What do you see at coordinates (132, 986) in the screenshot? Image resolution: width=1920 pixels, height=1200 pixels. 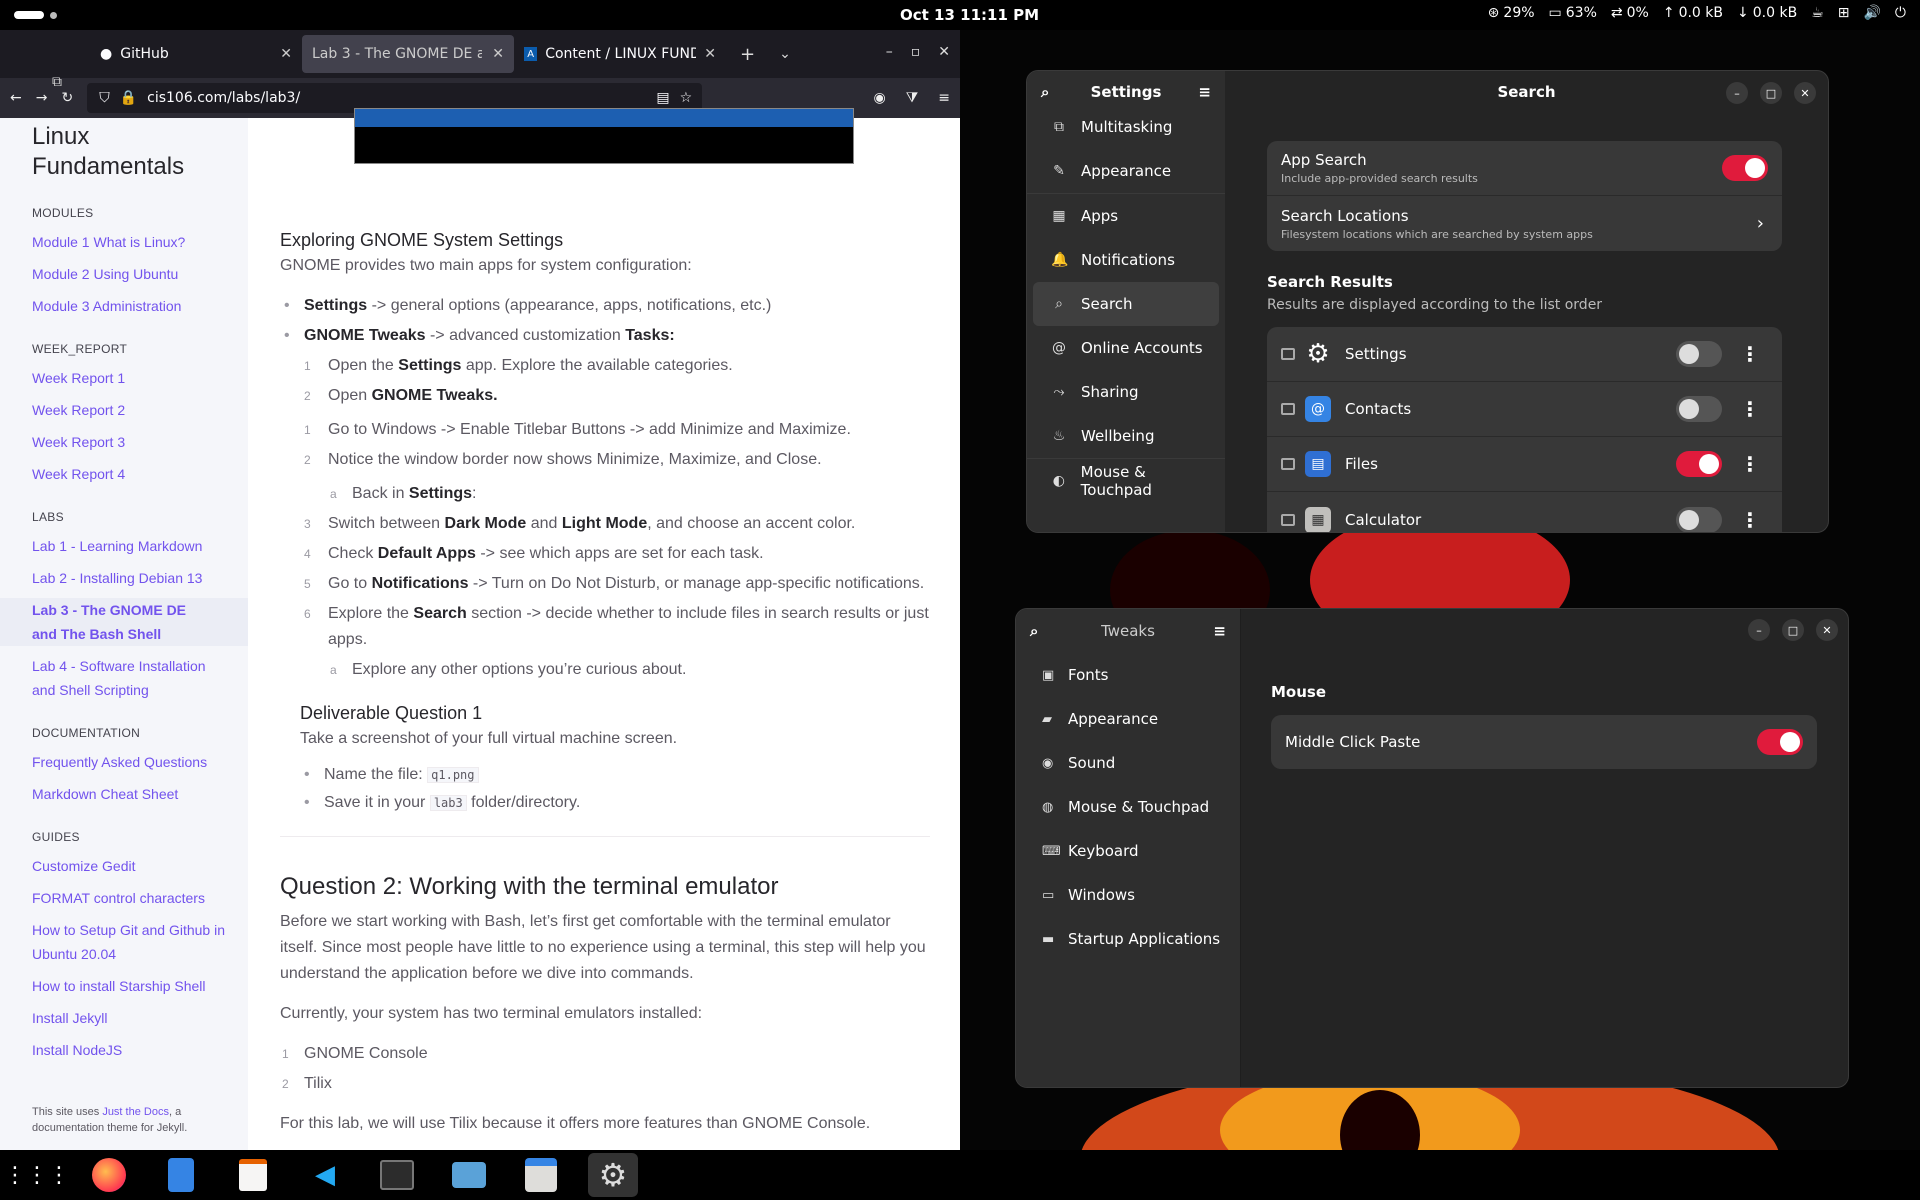 I see `nav-link-starship: How to install Starship Shell` at bounding box center [132, 986].